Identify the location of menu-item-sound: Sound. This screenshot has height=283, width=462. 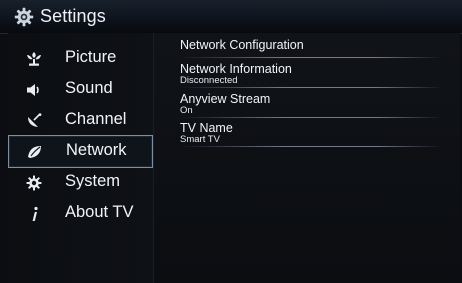
(80, 89).